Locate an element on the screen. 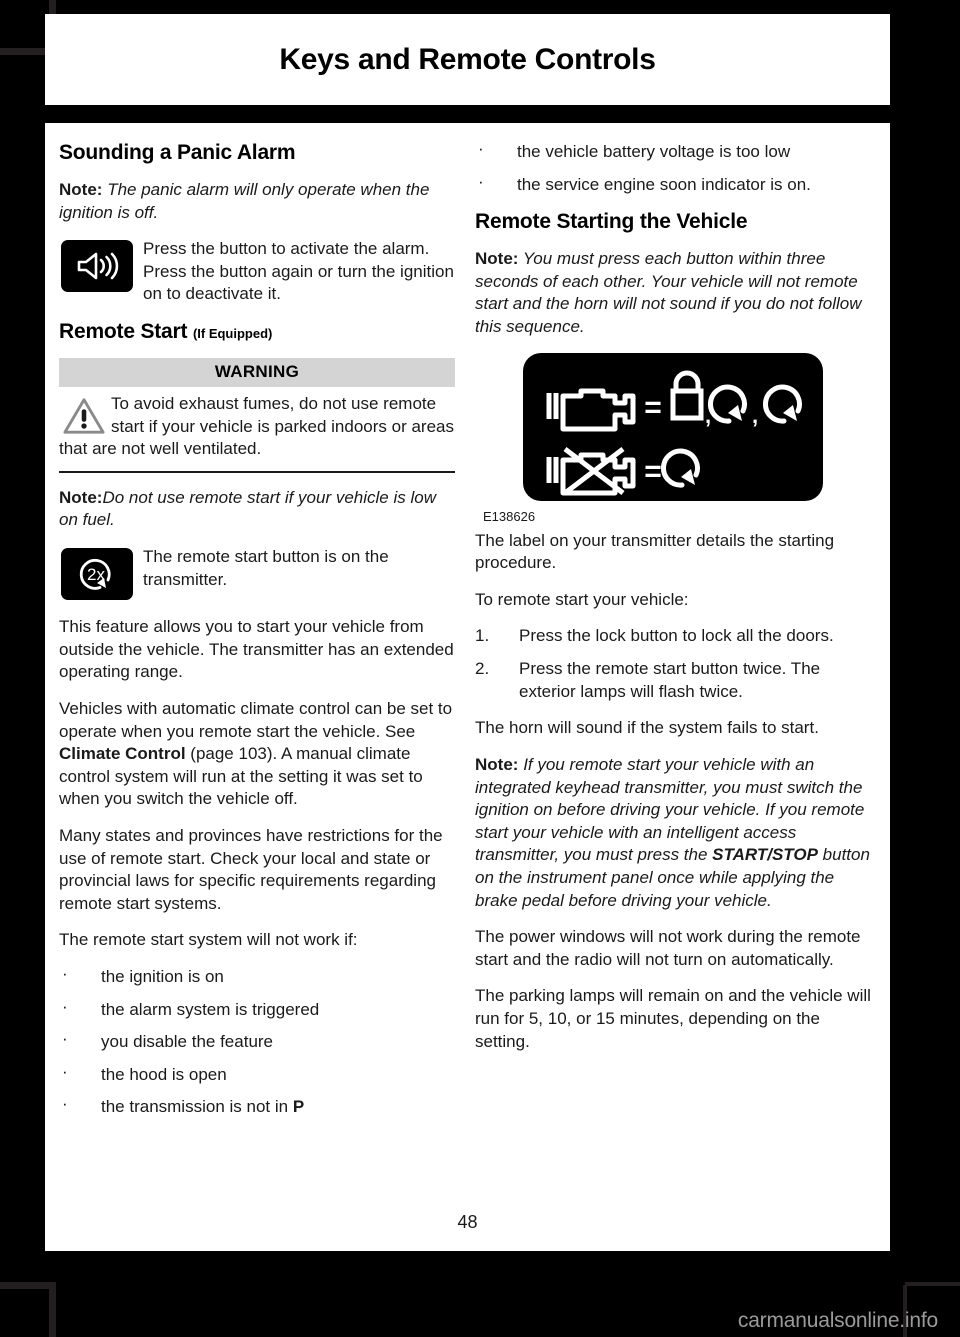 Image resolution: width=960 pixels, height=1337 pixels. list-item: you disable the feature is located at coordinates (257, 1041).